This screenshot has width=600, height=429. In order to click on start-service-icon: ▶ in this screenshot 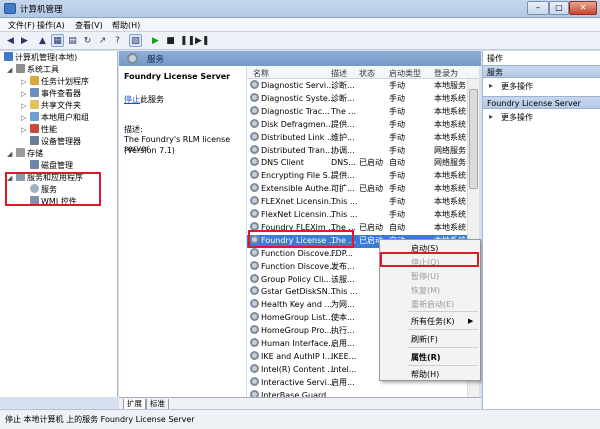, I will do `click(155, 40)`.